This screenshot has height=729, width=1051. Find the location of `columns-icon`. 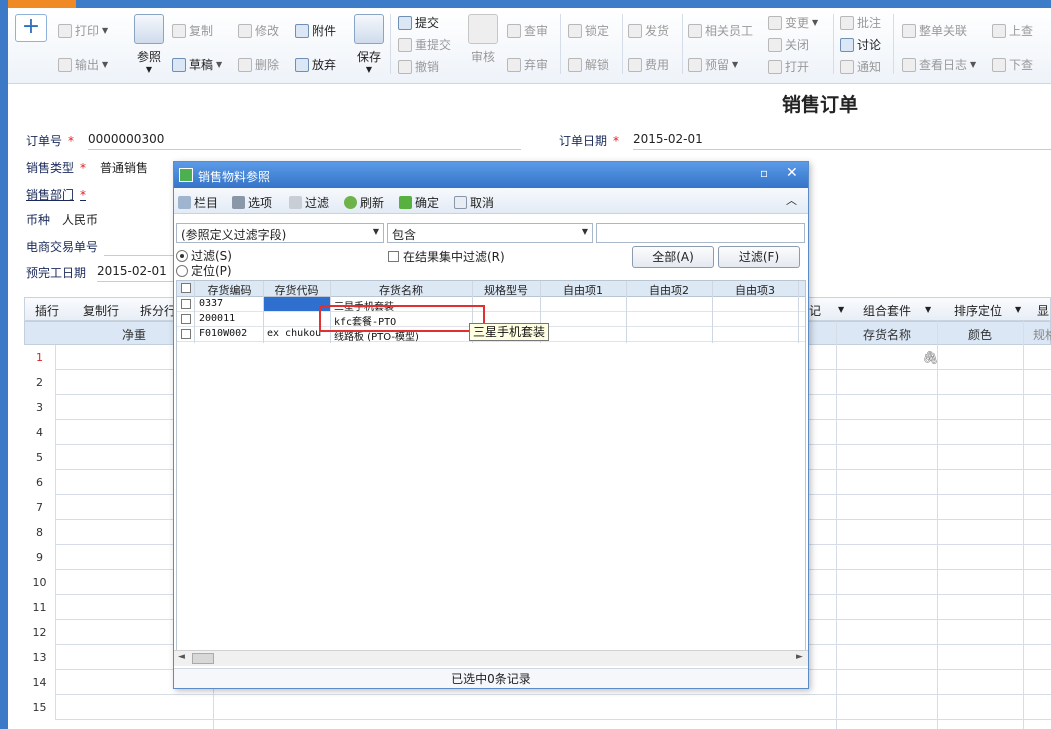

columns-icon is located at coordinates (184, 202).